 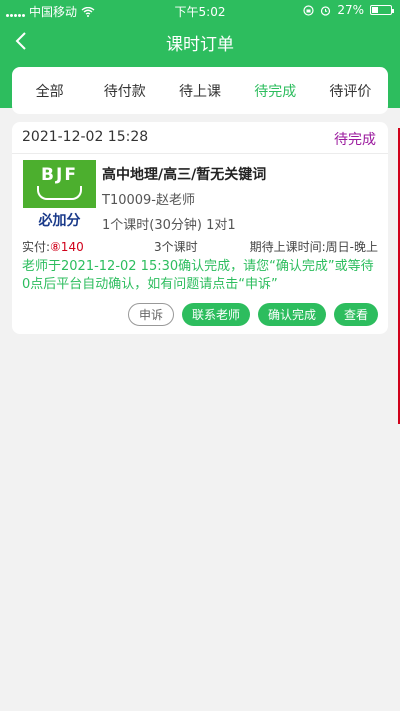 I want to click on order-actions: 申诉 联系老师 确认完成 查看, so click(x=252, y=314).